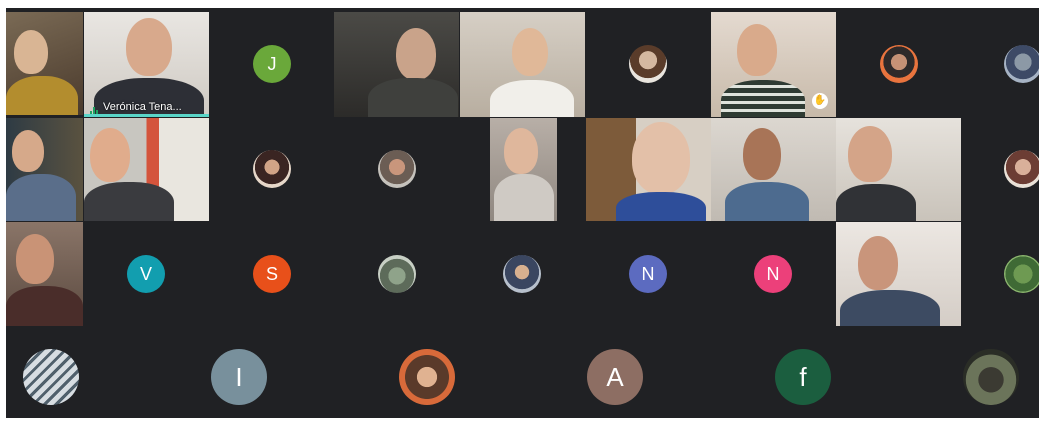  What do you see at coordinates (803, 377) in the screenshot?
I see `participant-avatar-f: f` at bounding box center [803, 377].